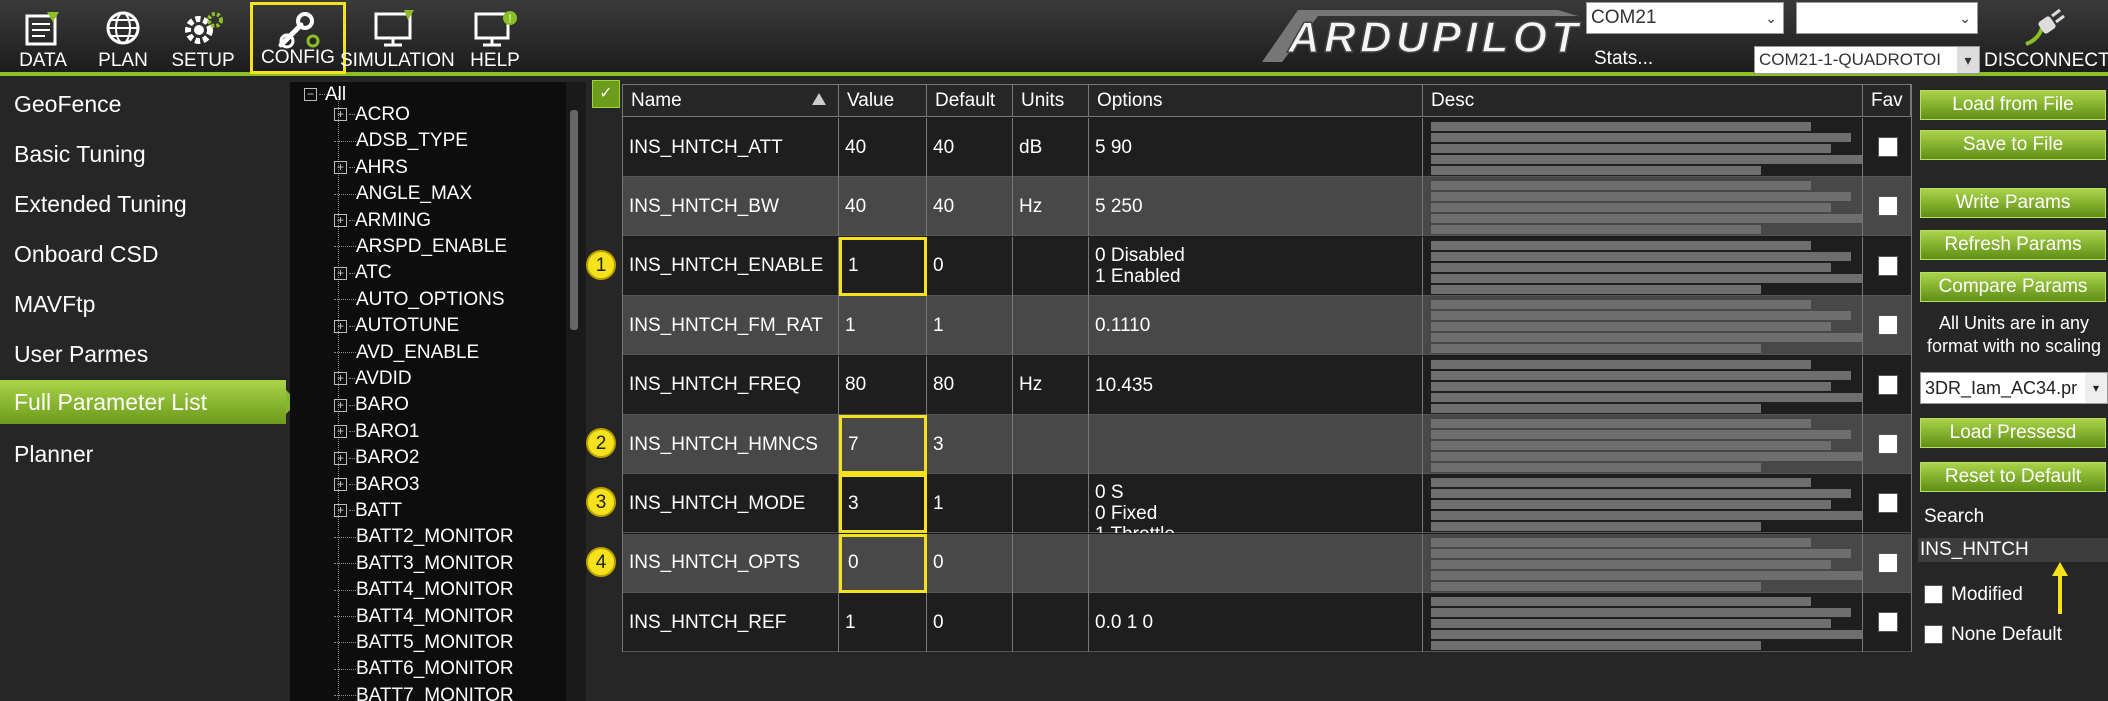 The height and width of the screenshot is (701, 2108). I want to click on column-header-default: Default, so click(970, 101).